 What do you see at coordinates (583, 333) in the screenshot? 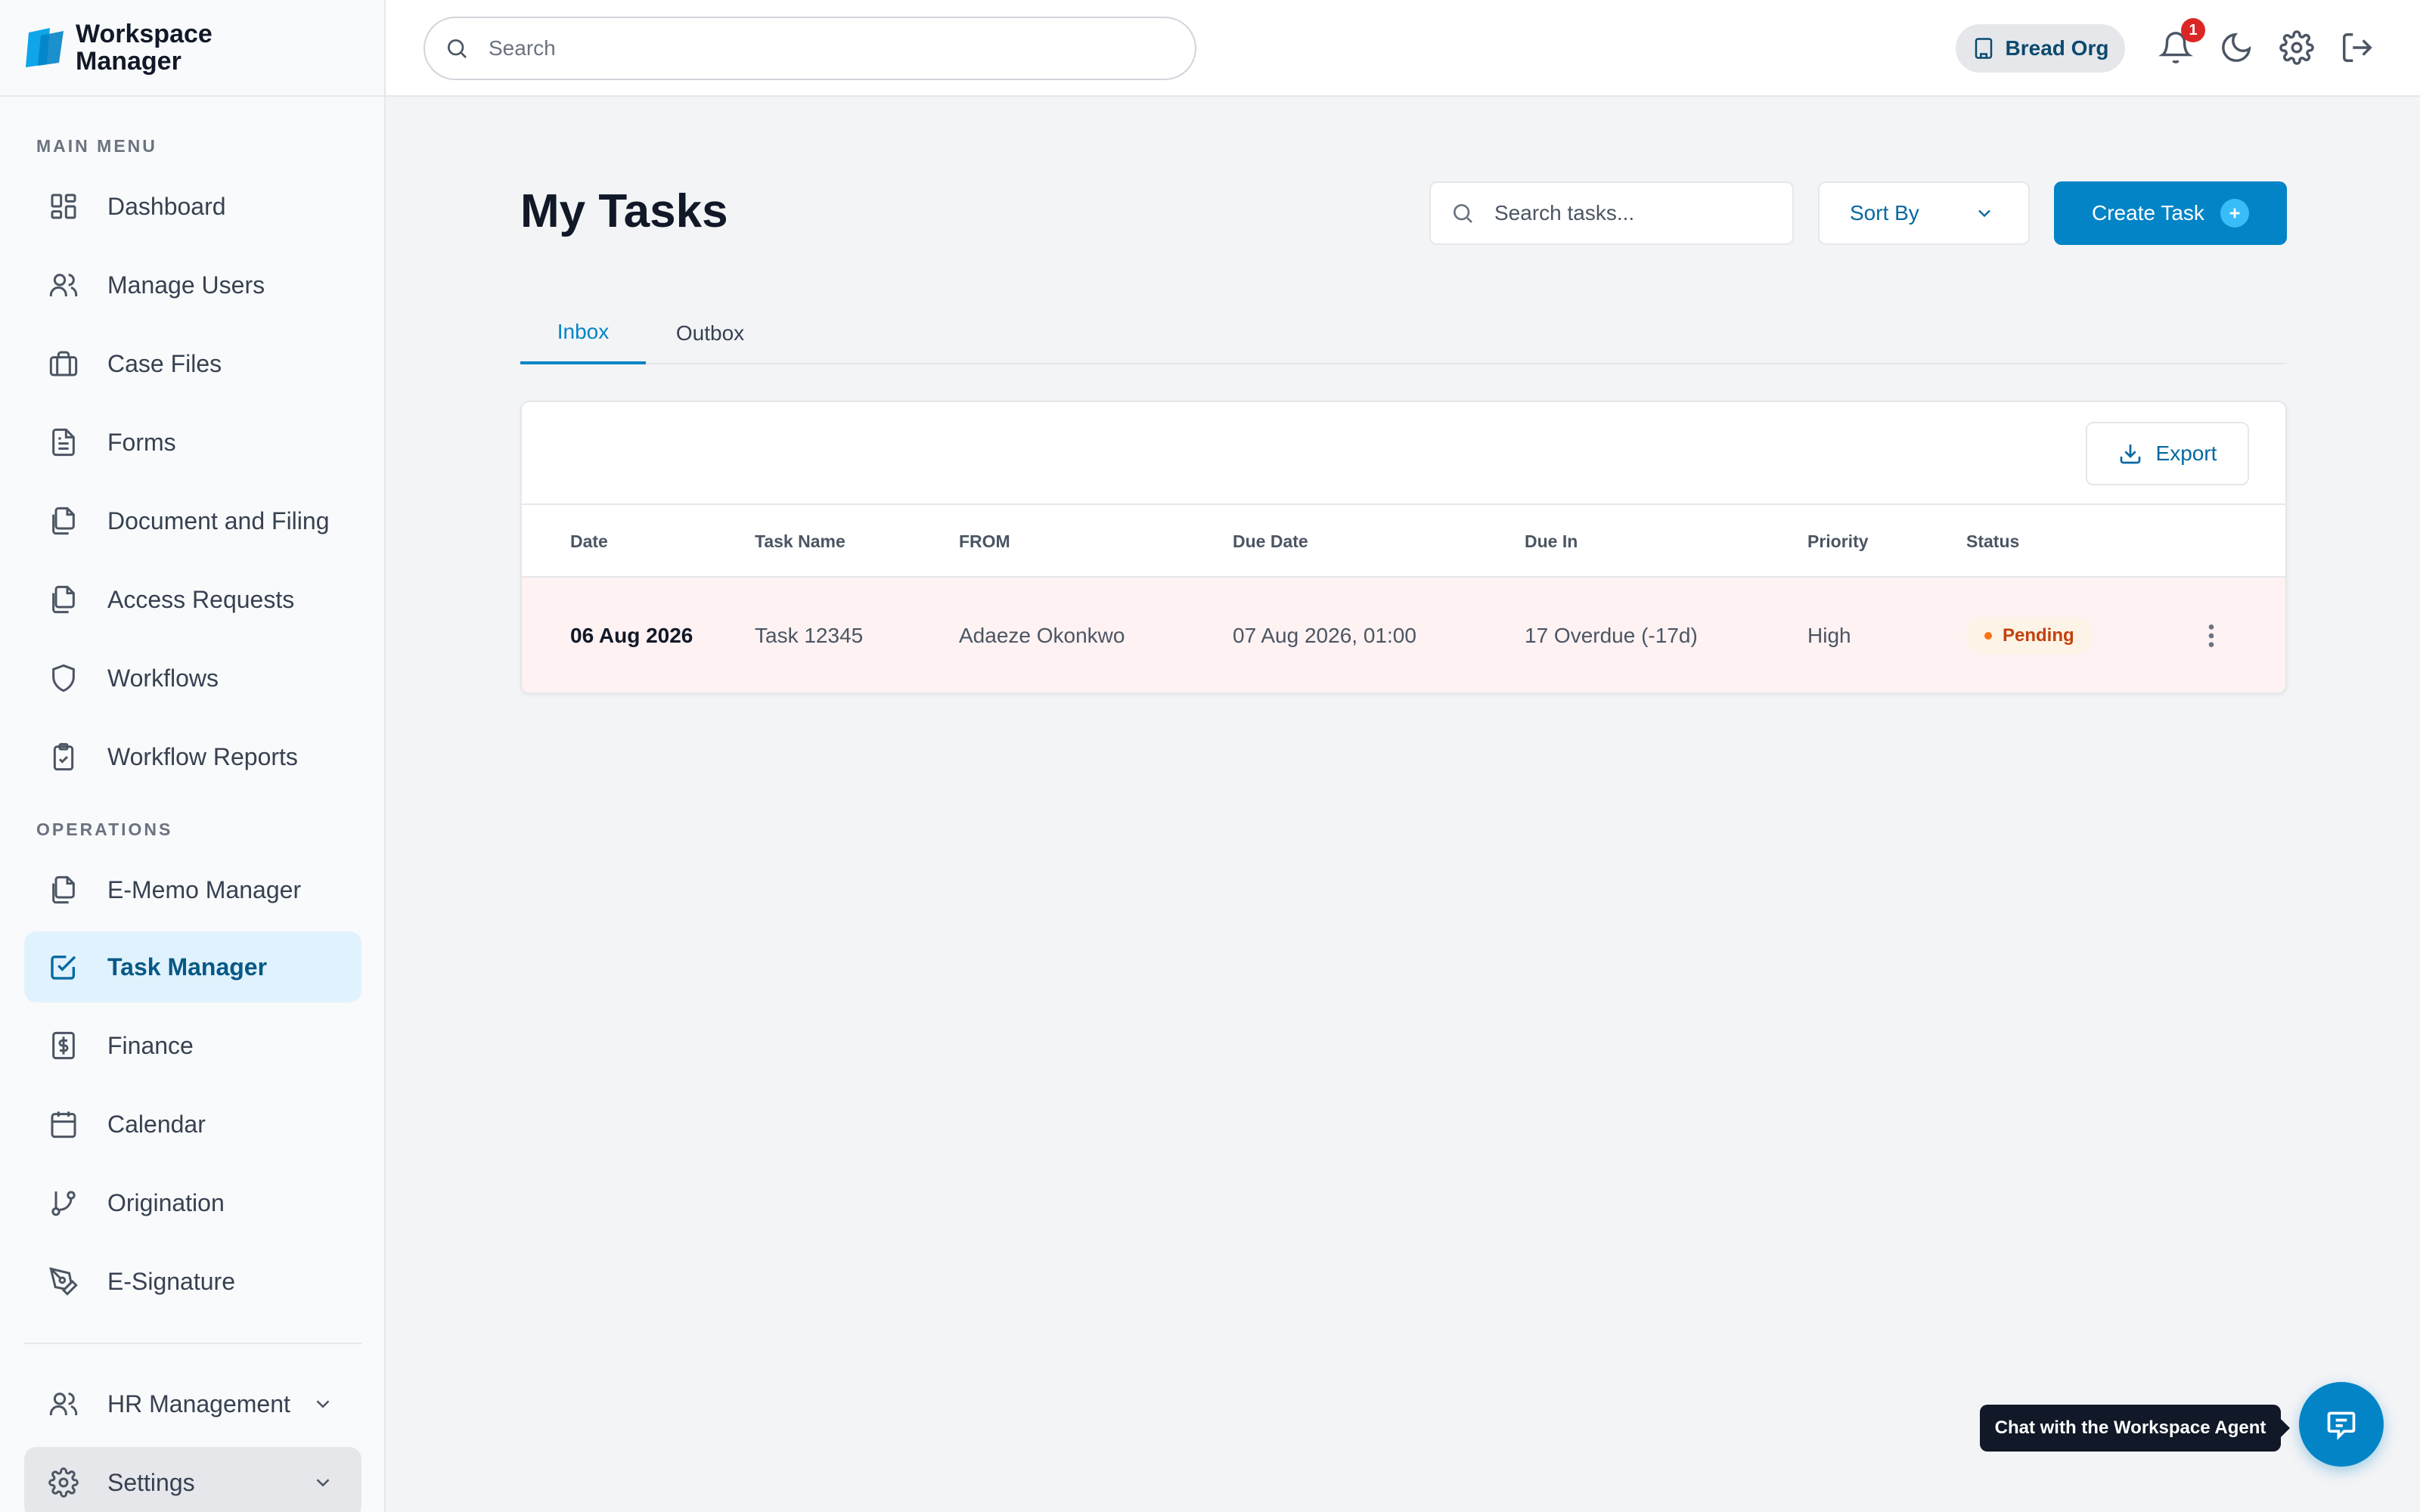
I see `tab-inbox: Inbox` at bounding box center [583, 333].